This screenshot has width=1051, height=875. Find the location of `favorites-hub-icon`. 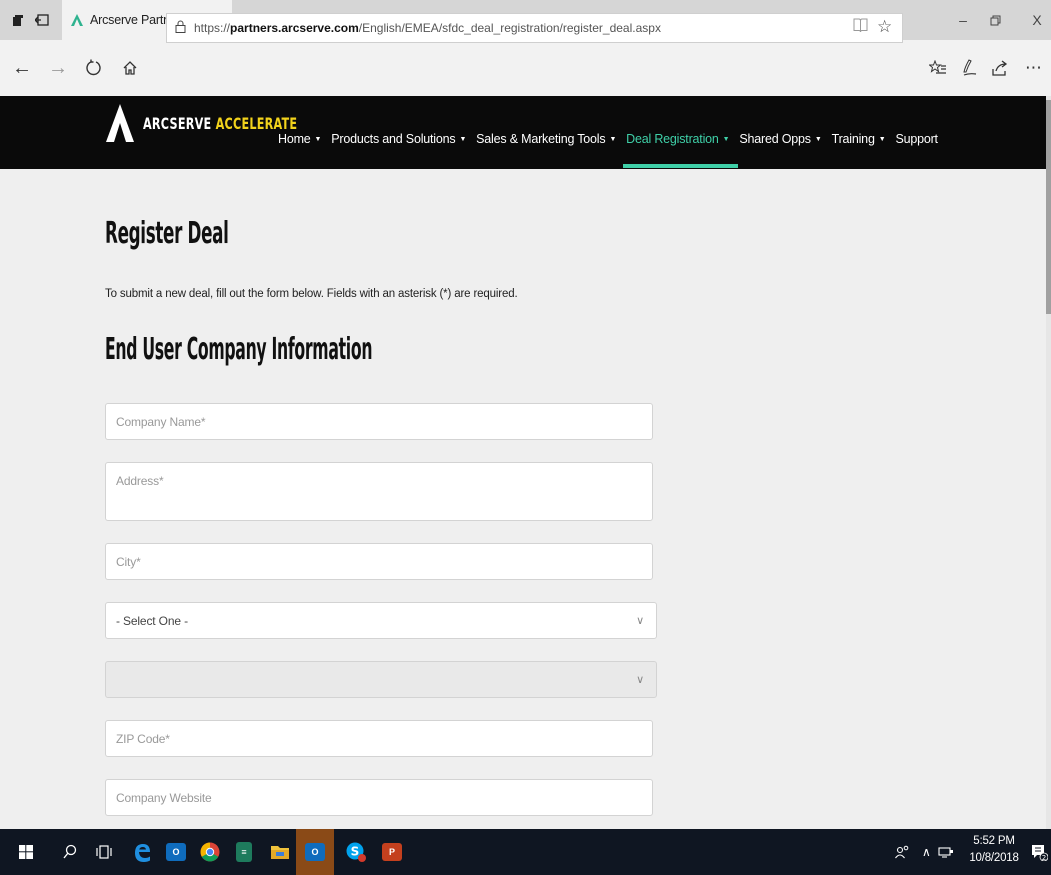

favorites-hub-icon is located at coordinates (938, 68).